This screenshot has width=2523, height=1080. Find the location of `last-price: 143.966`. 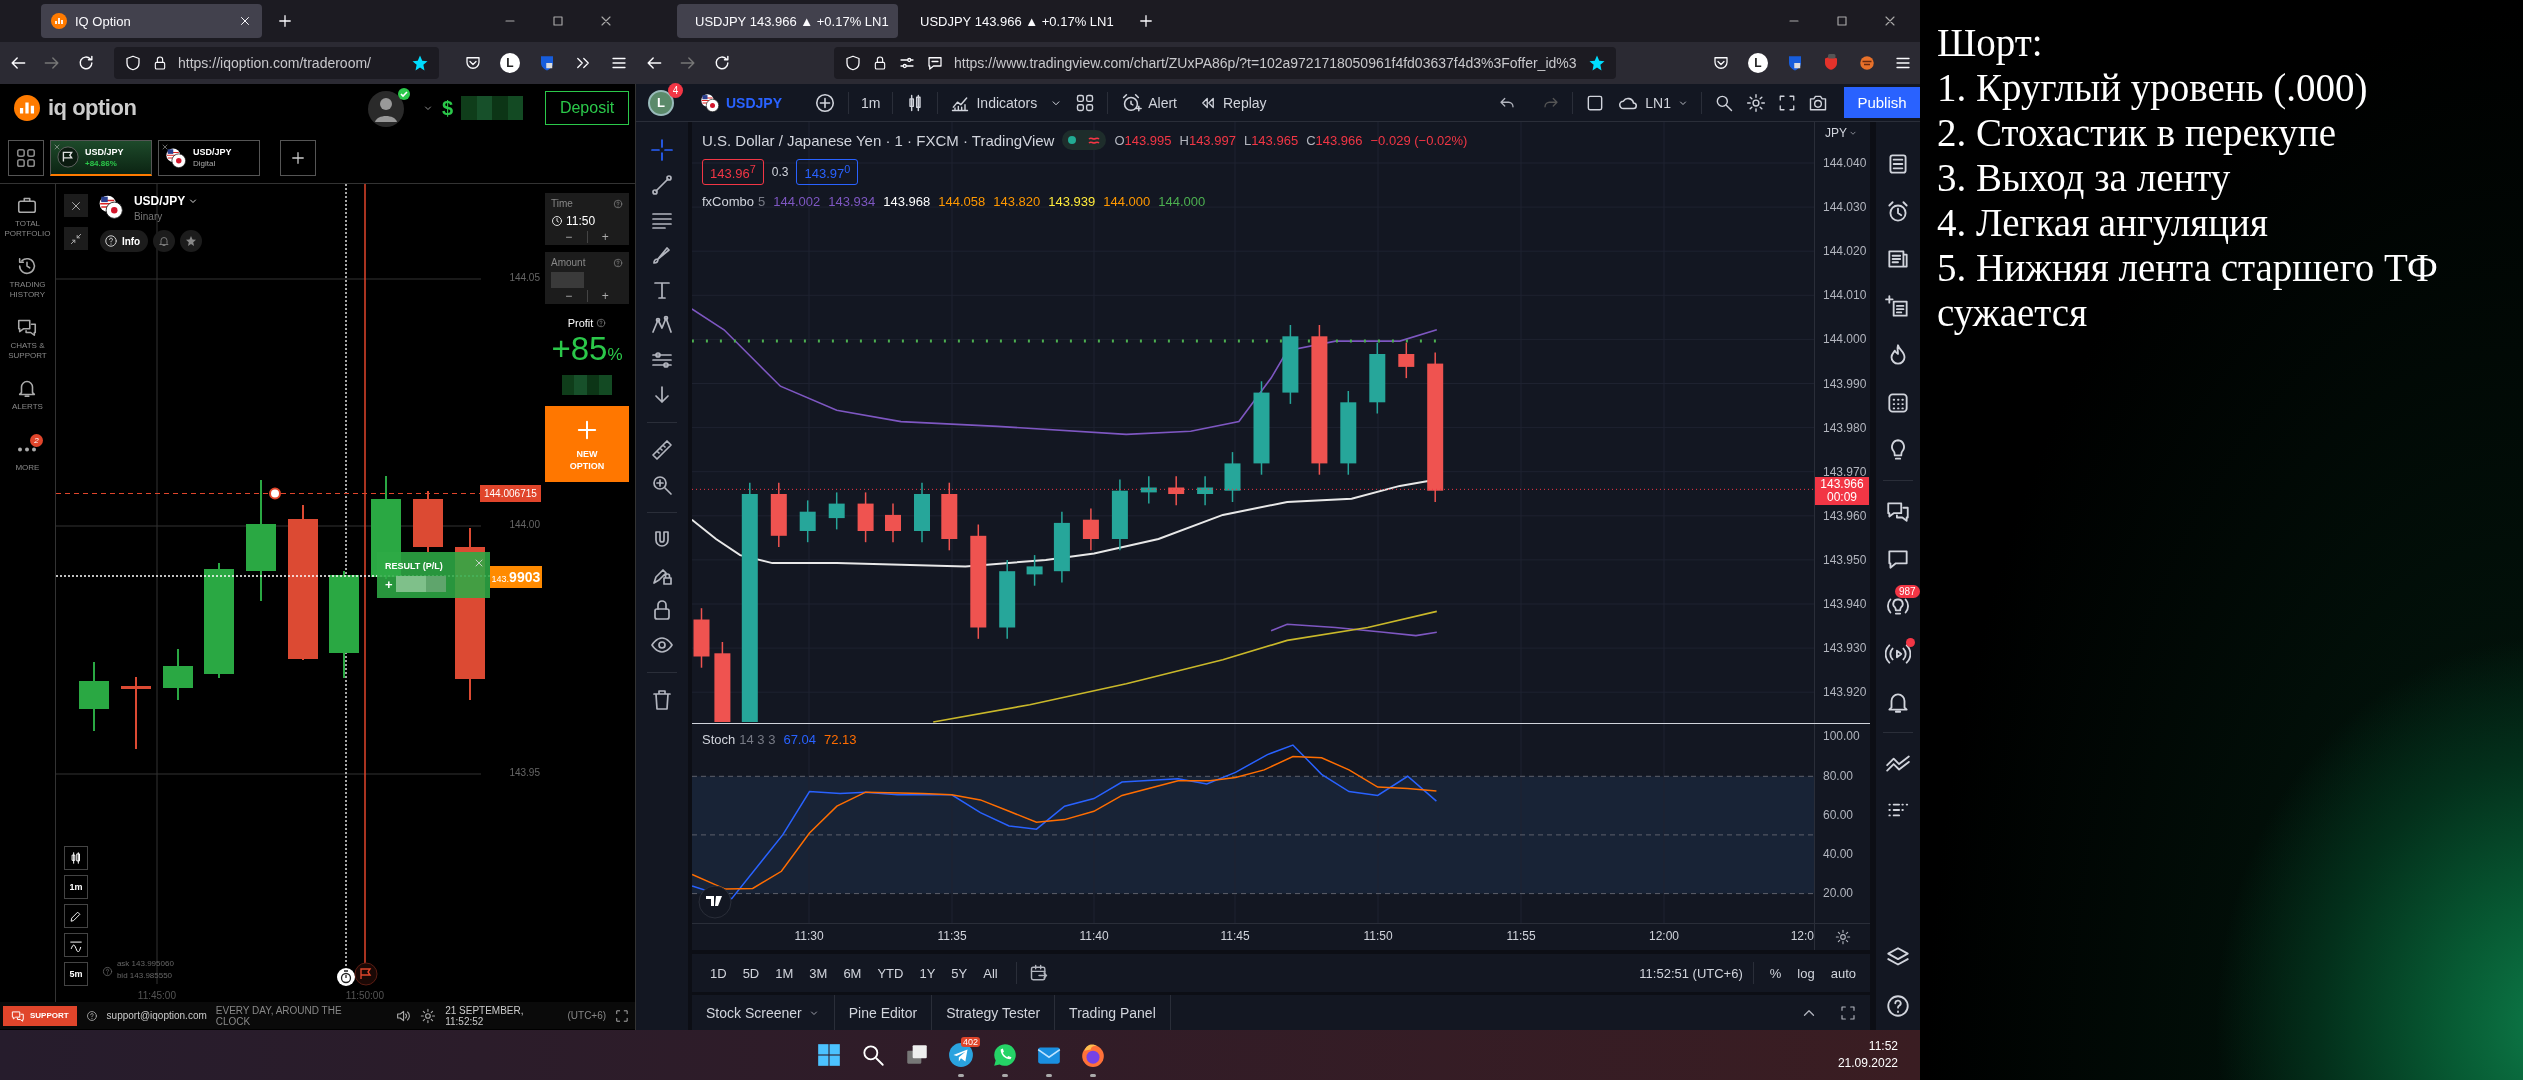

last-price: 143.966 is located at coordinates (1842, 484).